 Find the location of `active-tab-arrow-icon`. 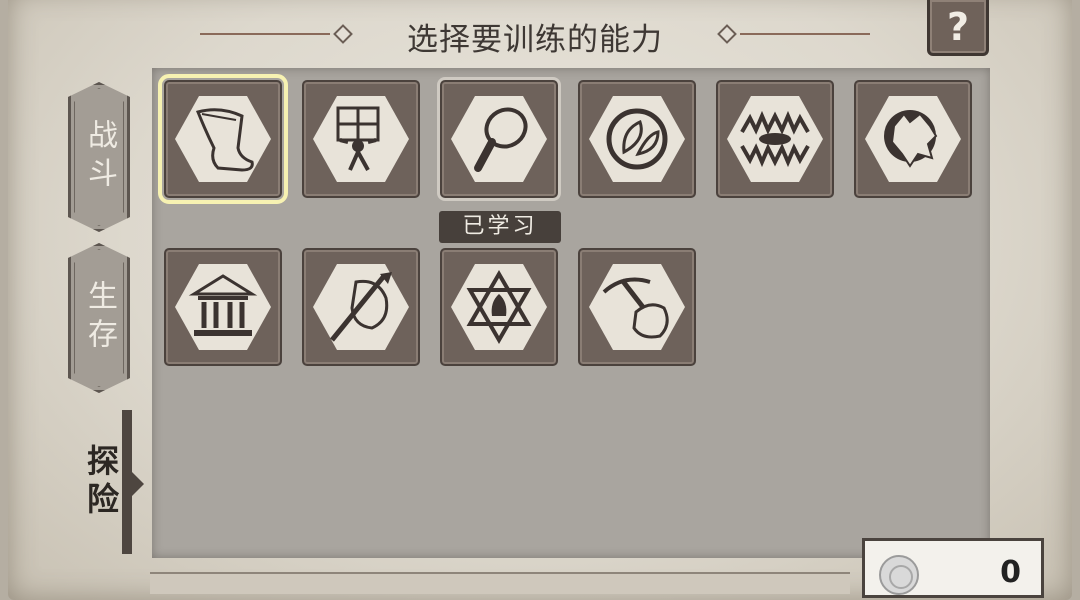

active-tab-arrow-icon is located at coordinates (138, 484).